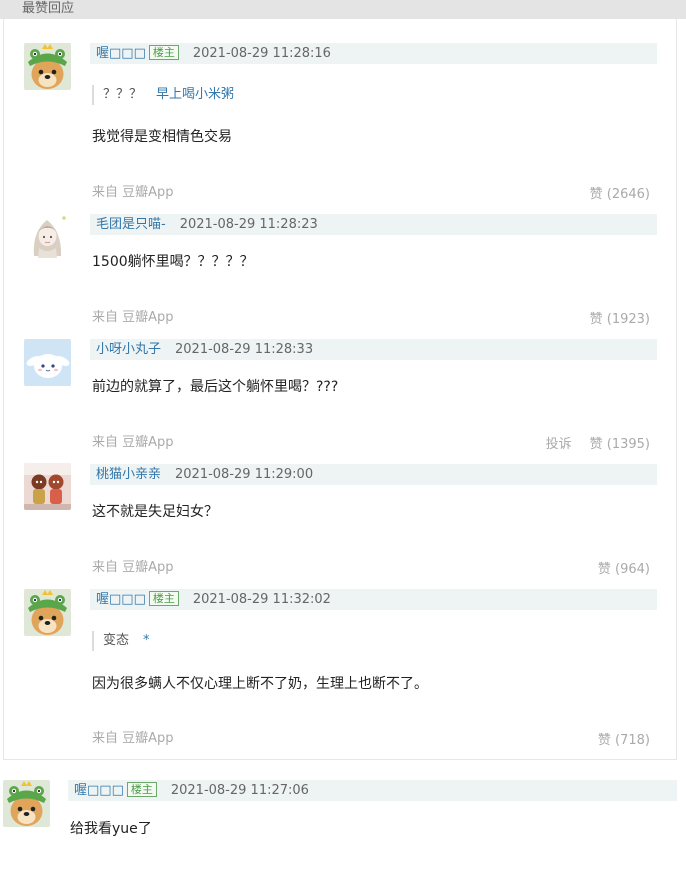  Describe the element at coordinates (116, 640) in the screenshot. I see `quote-text: 变态` at that location.